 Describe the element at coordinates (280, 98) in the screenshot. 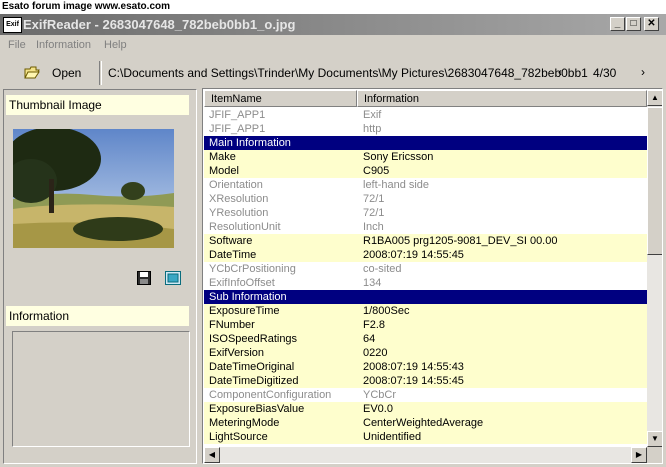

I see `column-header-itemname: ItemName` at that location.